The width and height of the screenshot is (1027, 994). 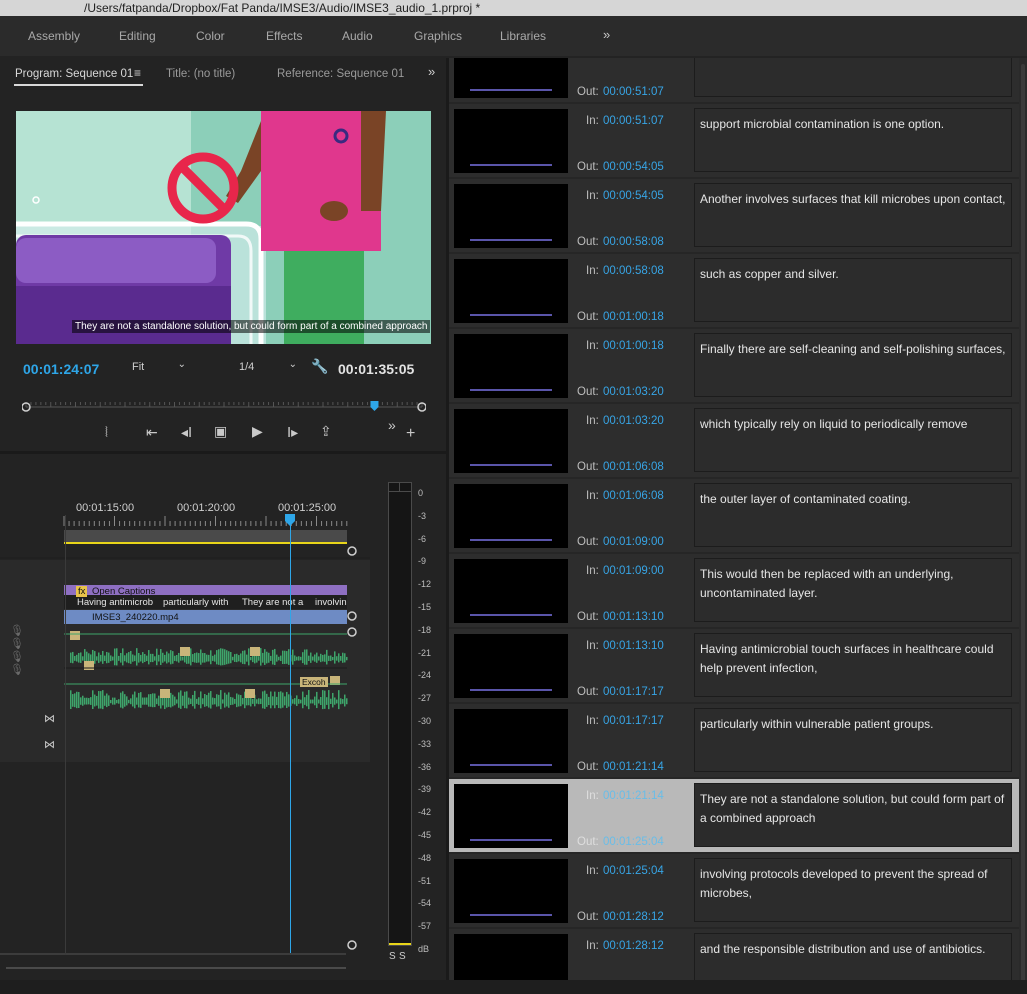 I want to click on caption-out-timecode: 00:01:03:20, so click(x=633, y=392).